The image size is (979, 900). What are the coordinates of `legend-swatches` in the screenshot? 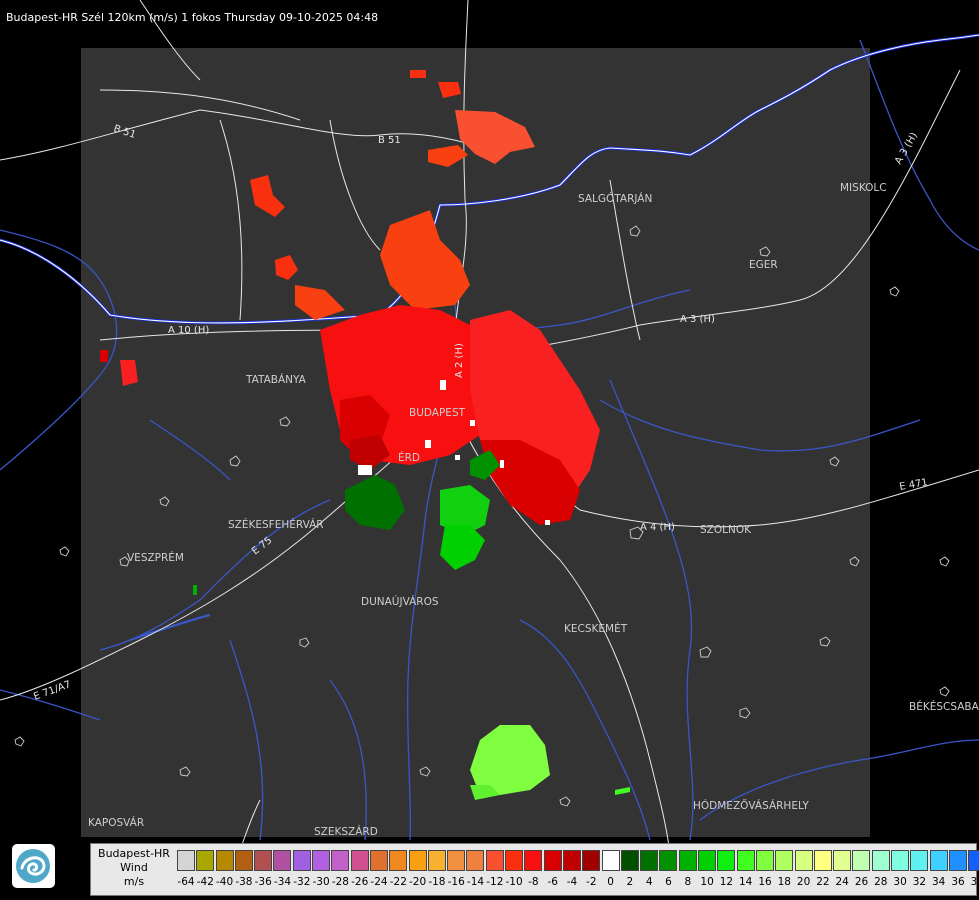 It's located at (578, 860).